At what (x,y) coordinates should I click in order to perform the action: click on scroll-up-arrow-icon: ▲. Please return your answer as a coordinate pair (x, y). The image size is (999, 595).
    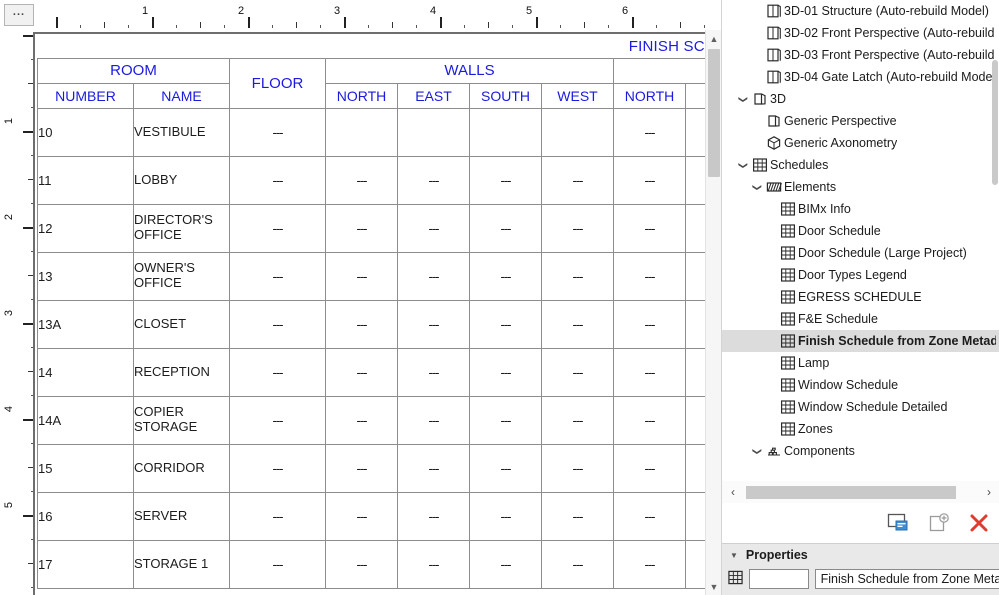
    Looking at the image, I should click on (713, 38).